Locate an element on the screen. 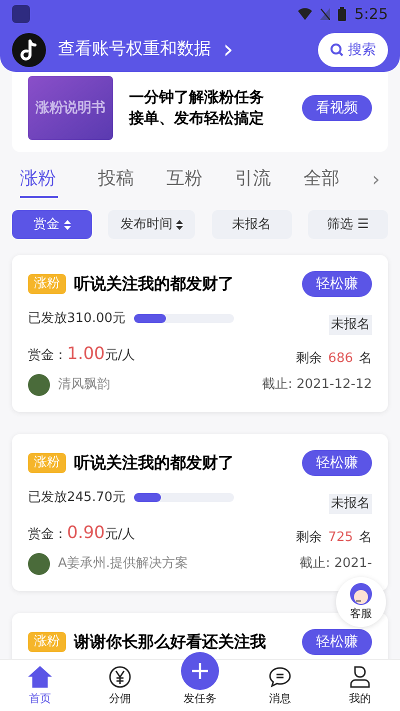  clock: 5:25 is located at coordinates (371, 14).